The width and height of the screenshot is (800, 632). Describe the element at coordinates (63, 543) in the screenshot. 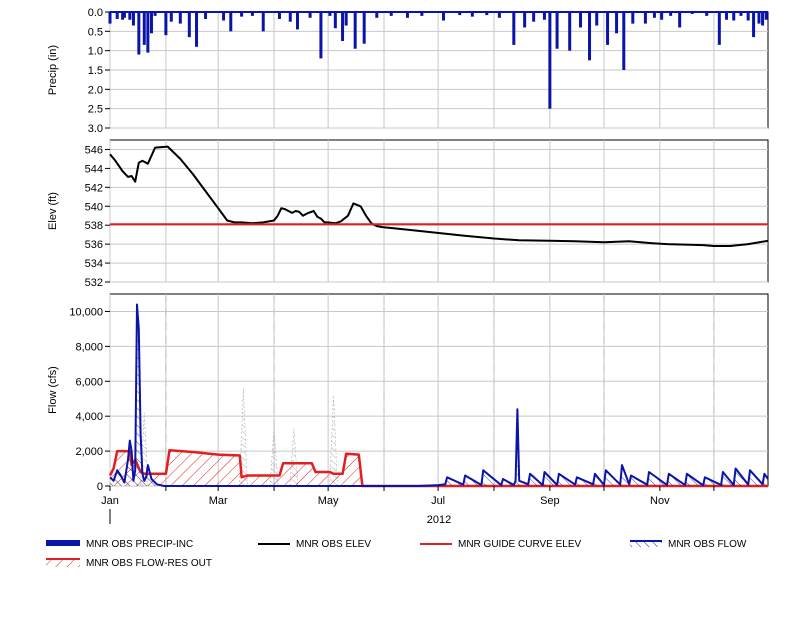

I see `legend-swatch-precip` at that location.